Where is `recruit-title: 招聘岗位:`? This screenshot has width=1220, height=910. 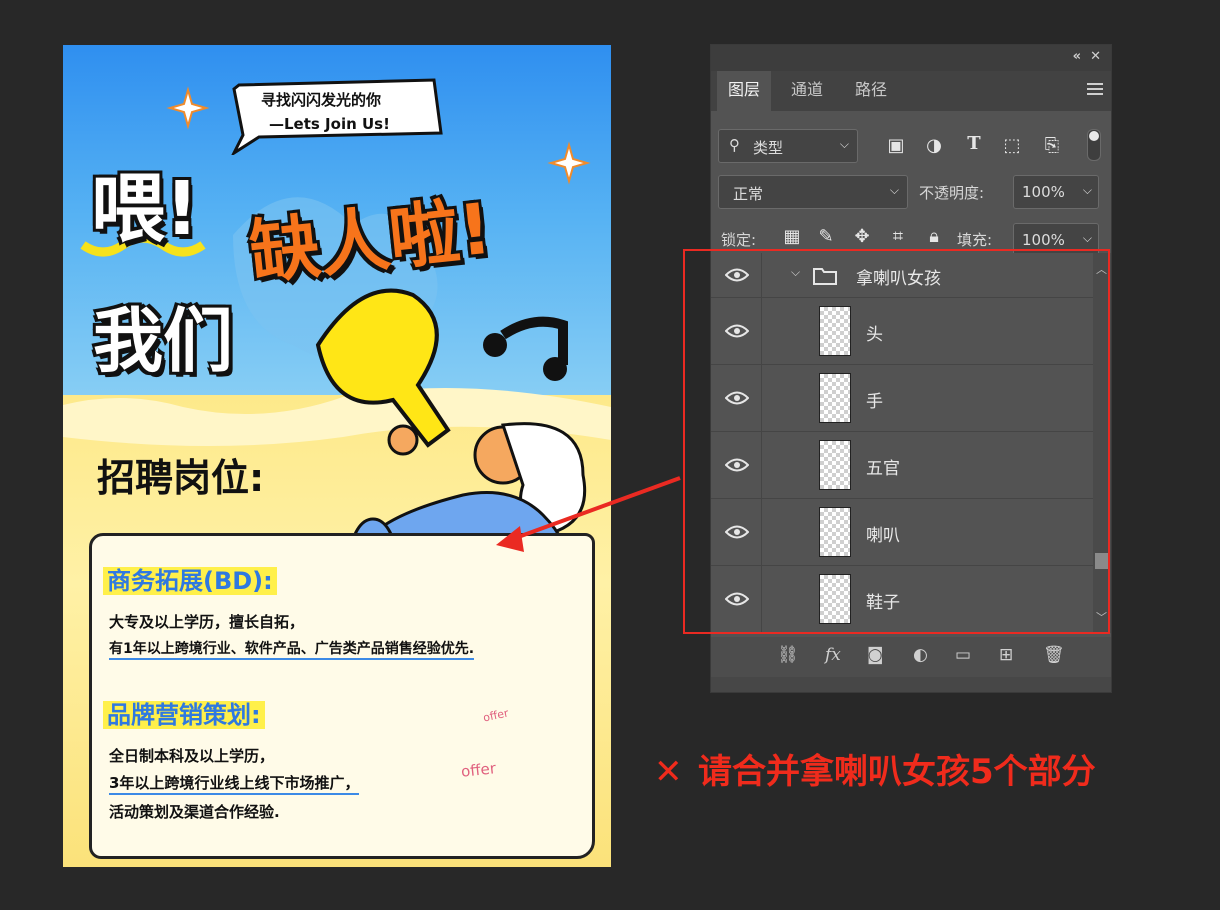
recruit-title: 招聘岗位: is located at coordinates (181, 478).